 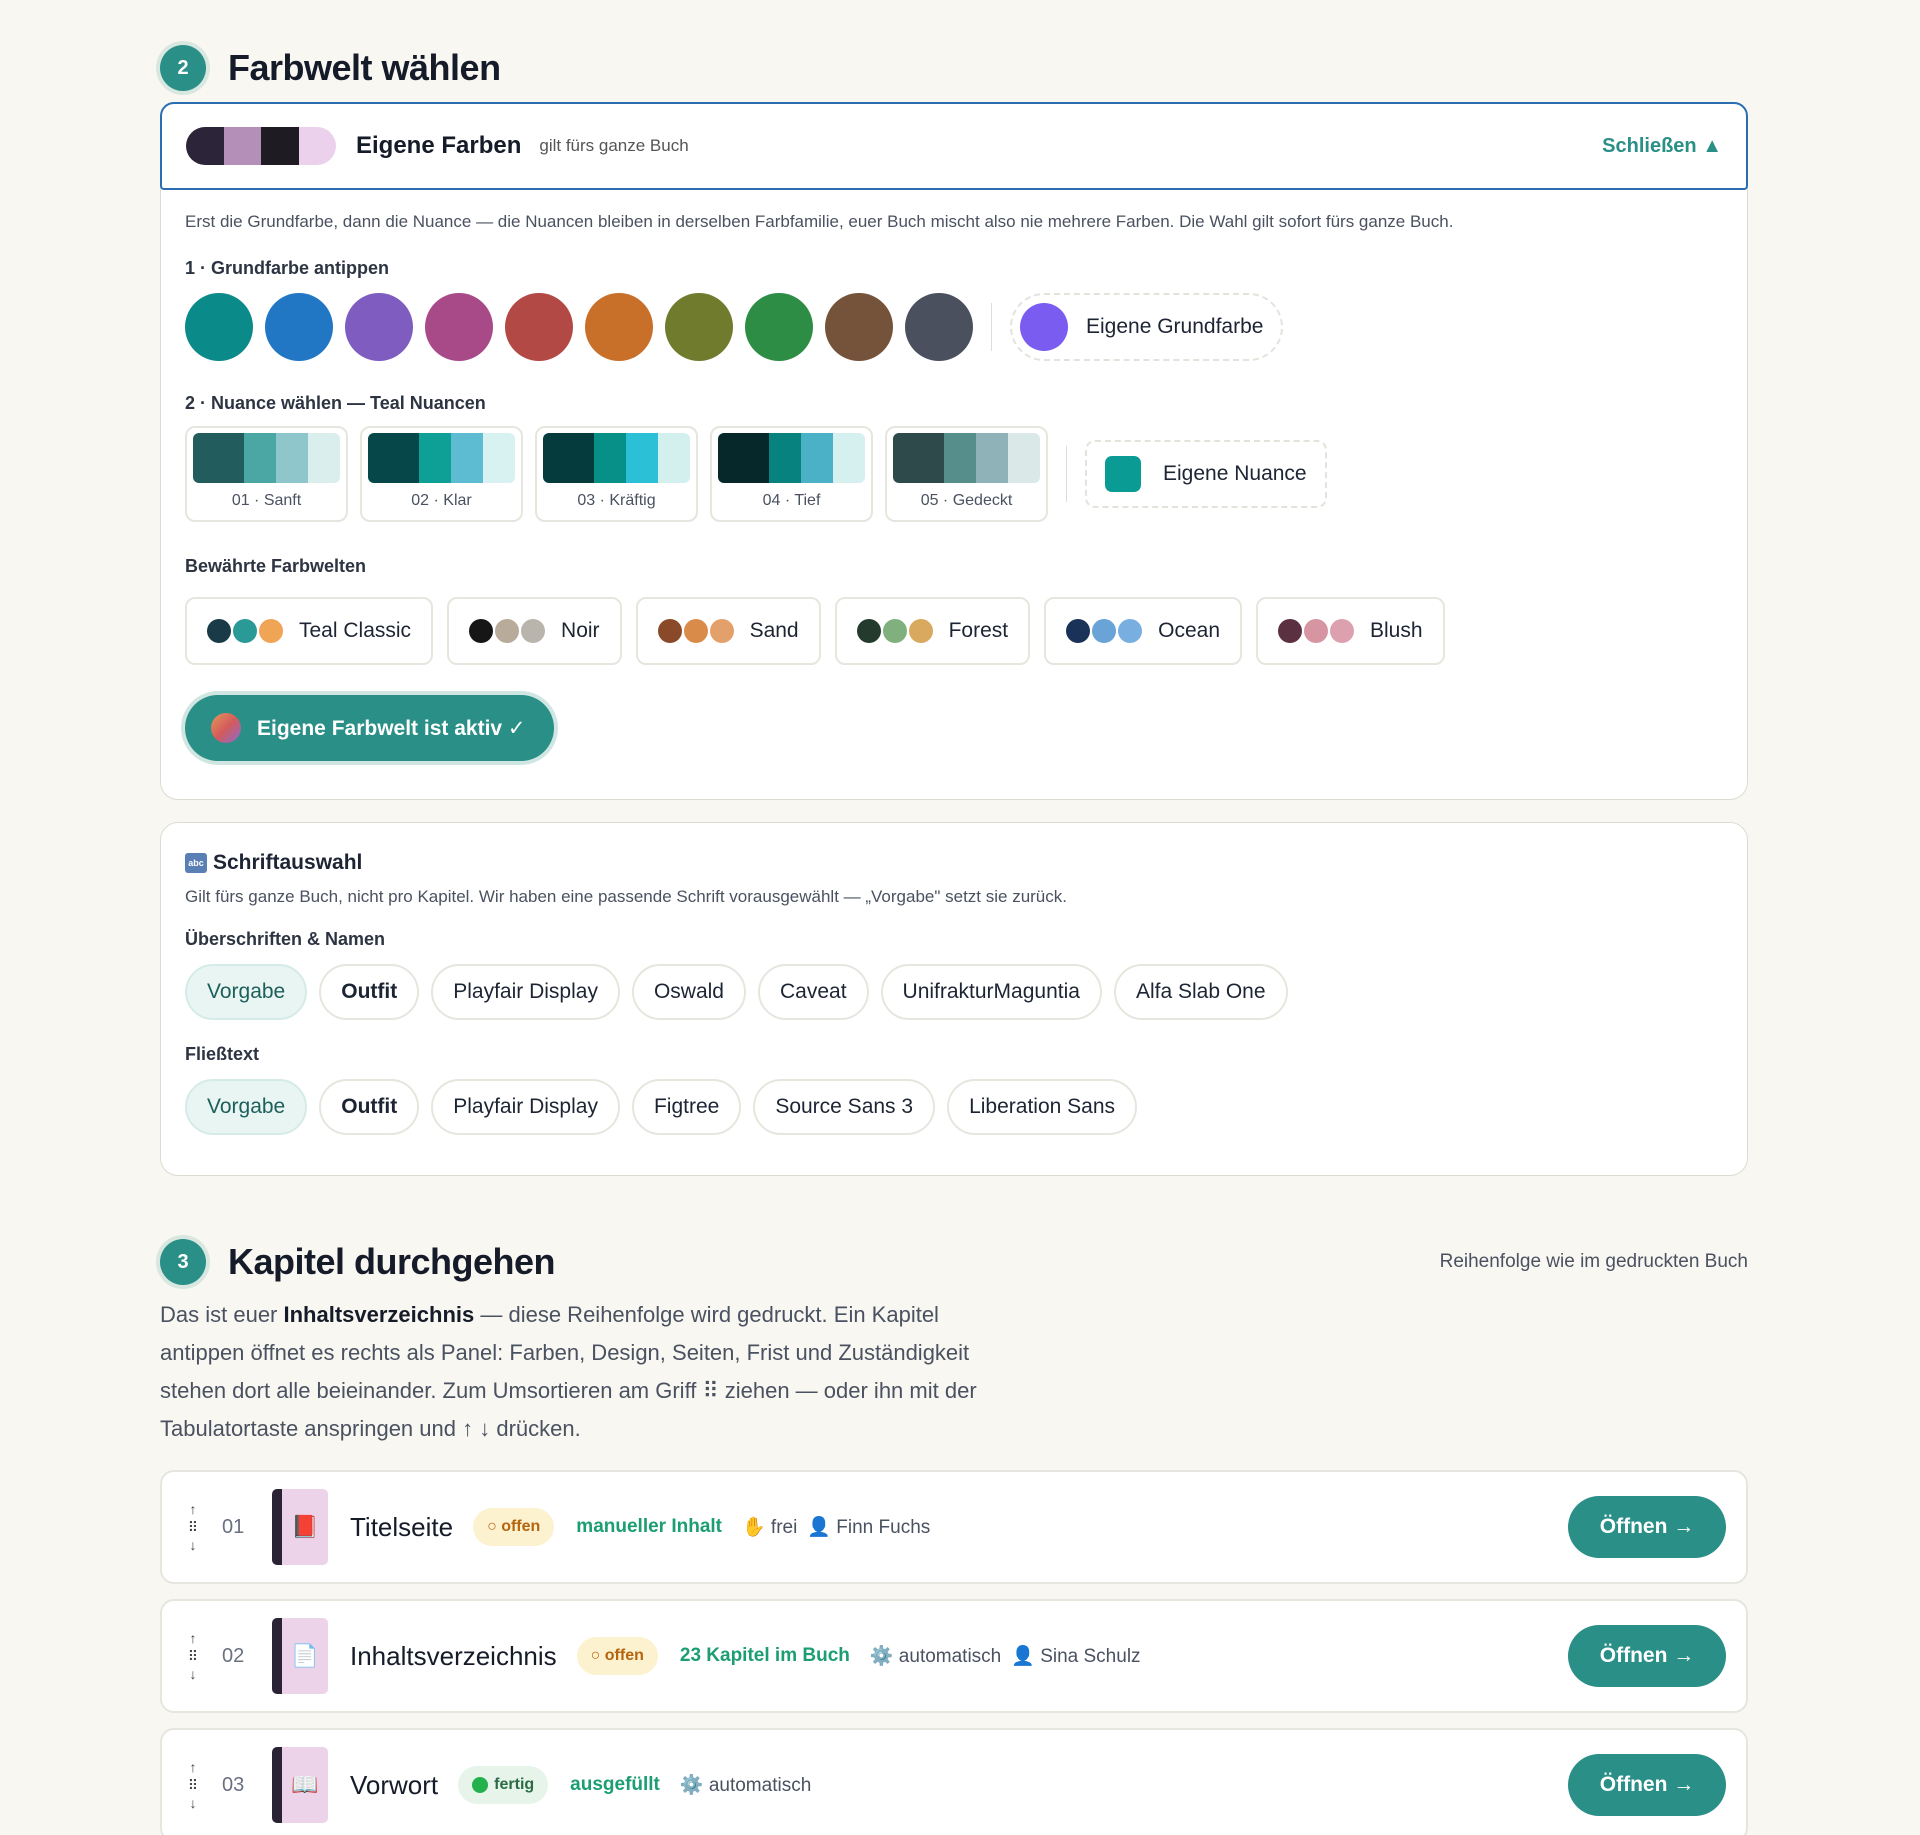 What do you see at coordinates (222, 1314) in the screenshot?
I see `intro-text: Das ist euer` at bounding box center [222, 1314].